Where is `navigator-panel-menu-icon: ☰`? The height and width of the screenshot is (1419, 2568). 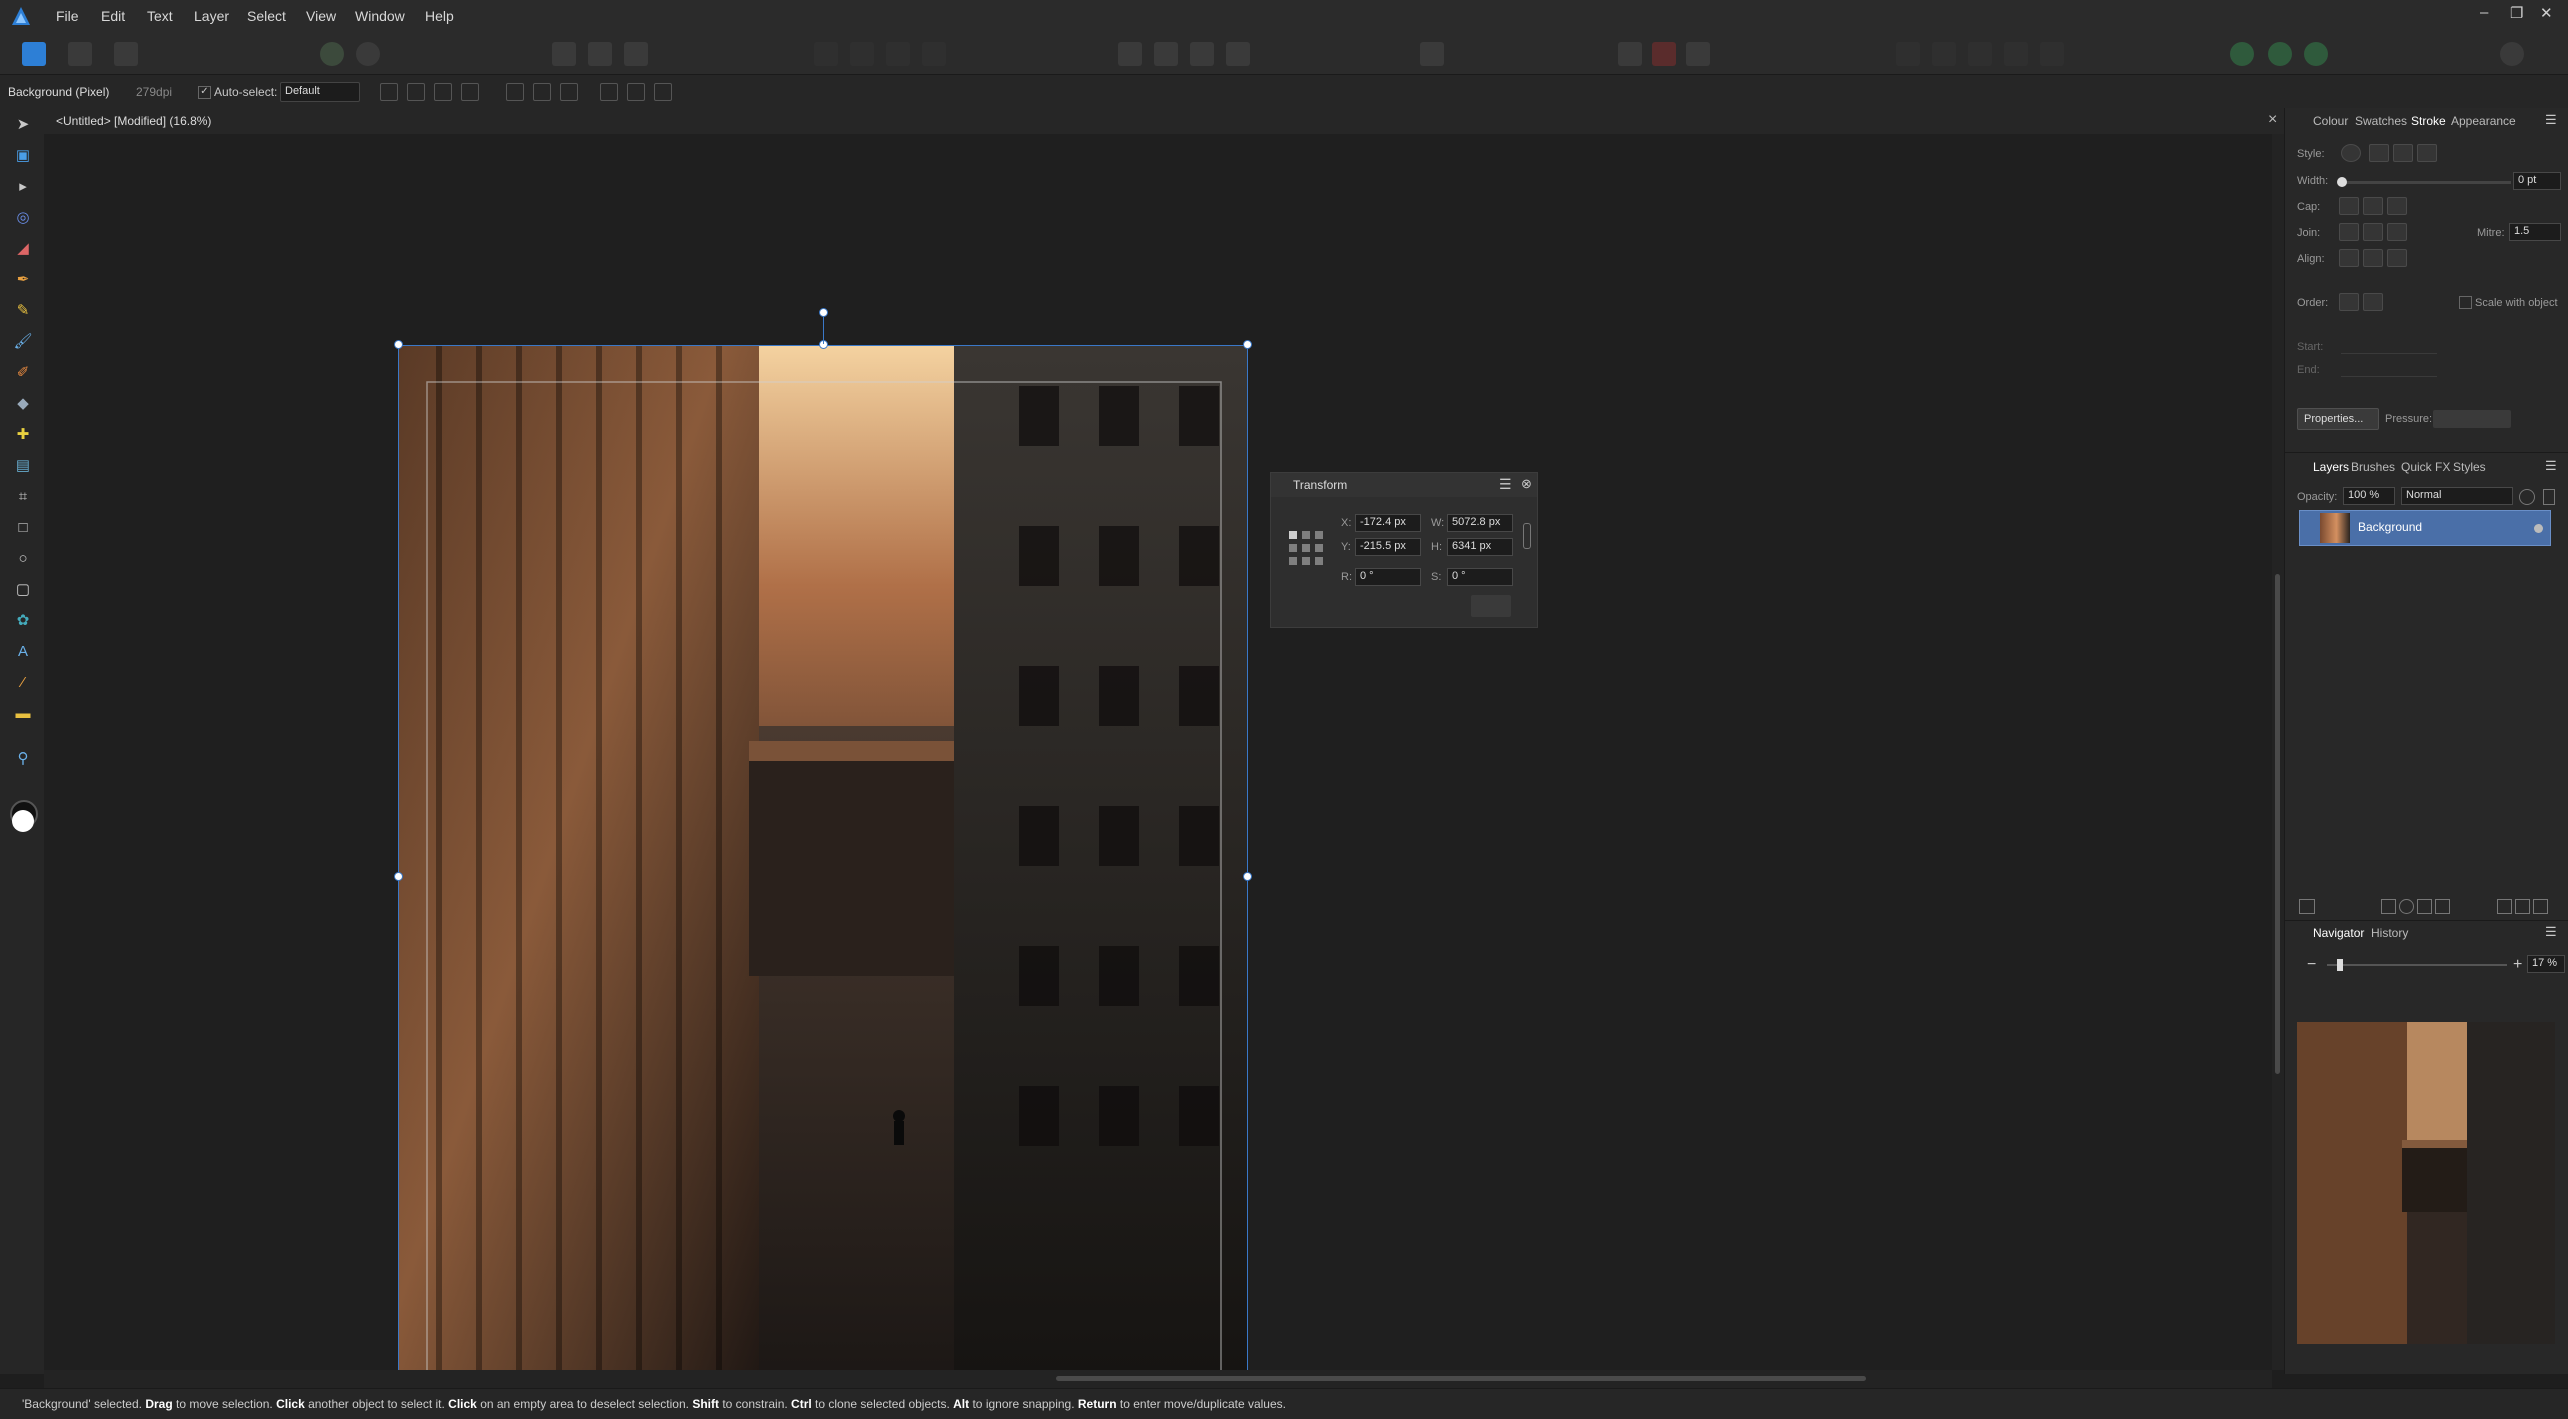
navigator-panel-menu-icon: ☰ is located at coordinates (2551, 932).